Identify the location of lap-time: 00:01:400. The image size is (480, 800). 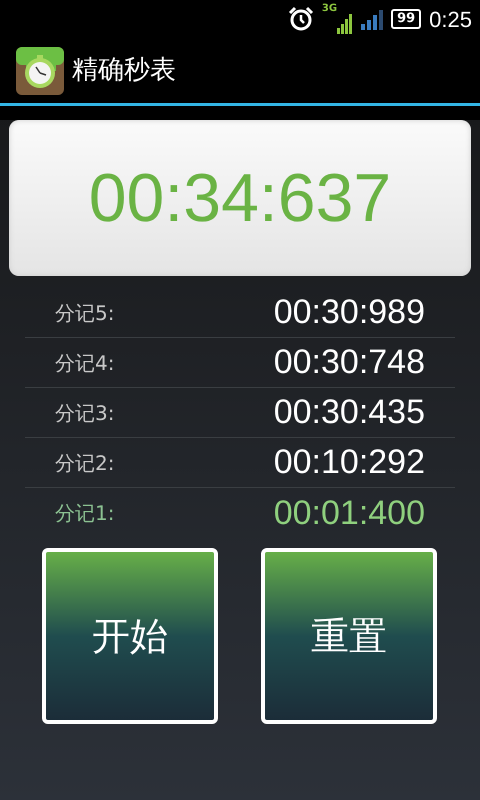
(349, 513).